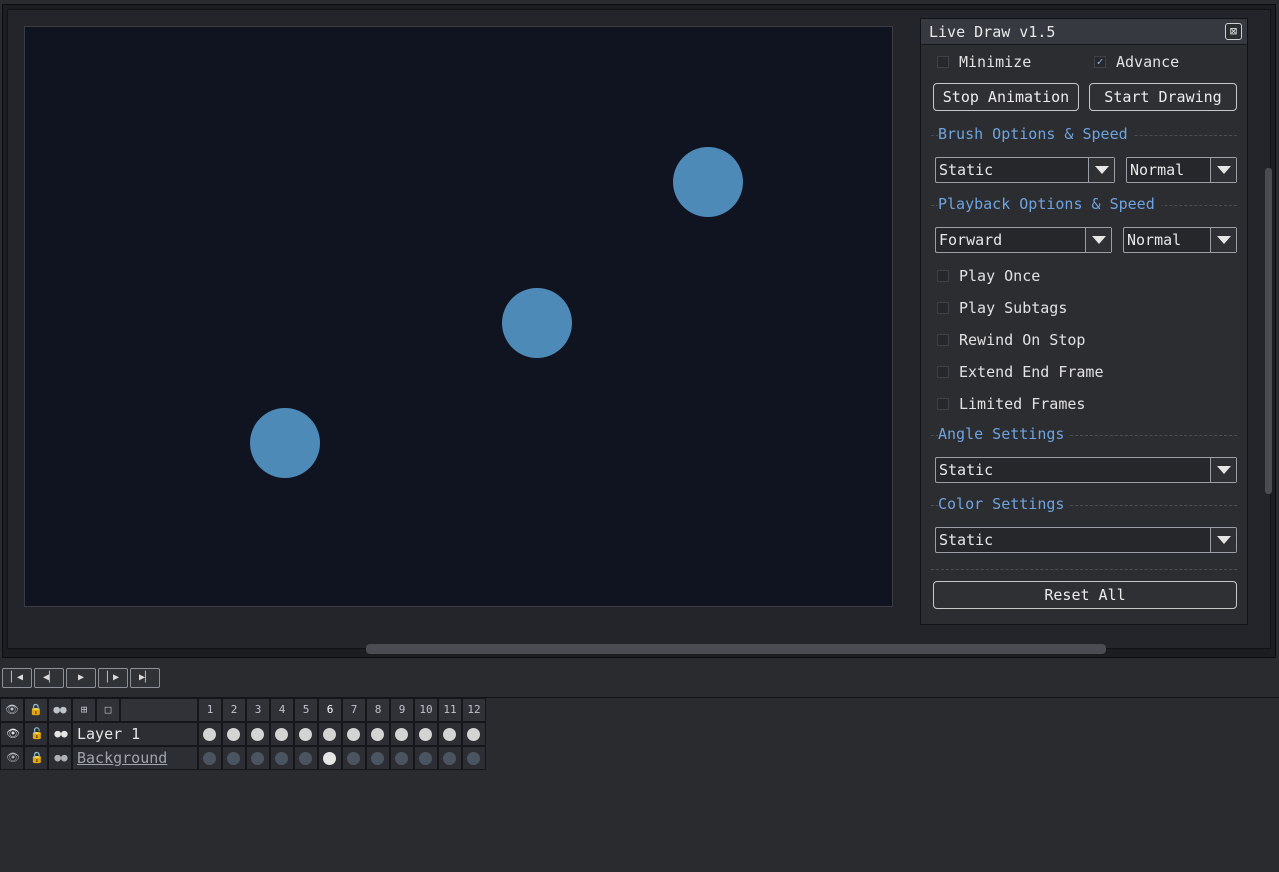 The height and width of the screenshot is (872, 1279). What do you see at coordinates (306, 710) in the screenshot?
I see `frame-header-5: 5` at bounding box center [306, 710].